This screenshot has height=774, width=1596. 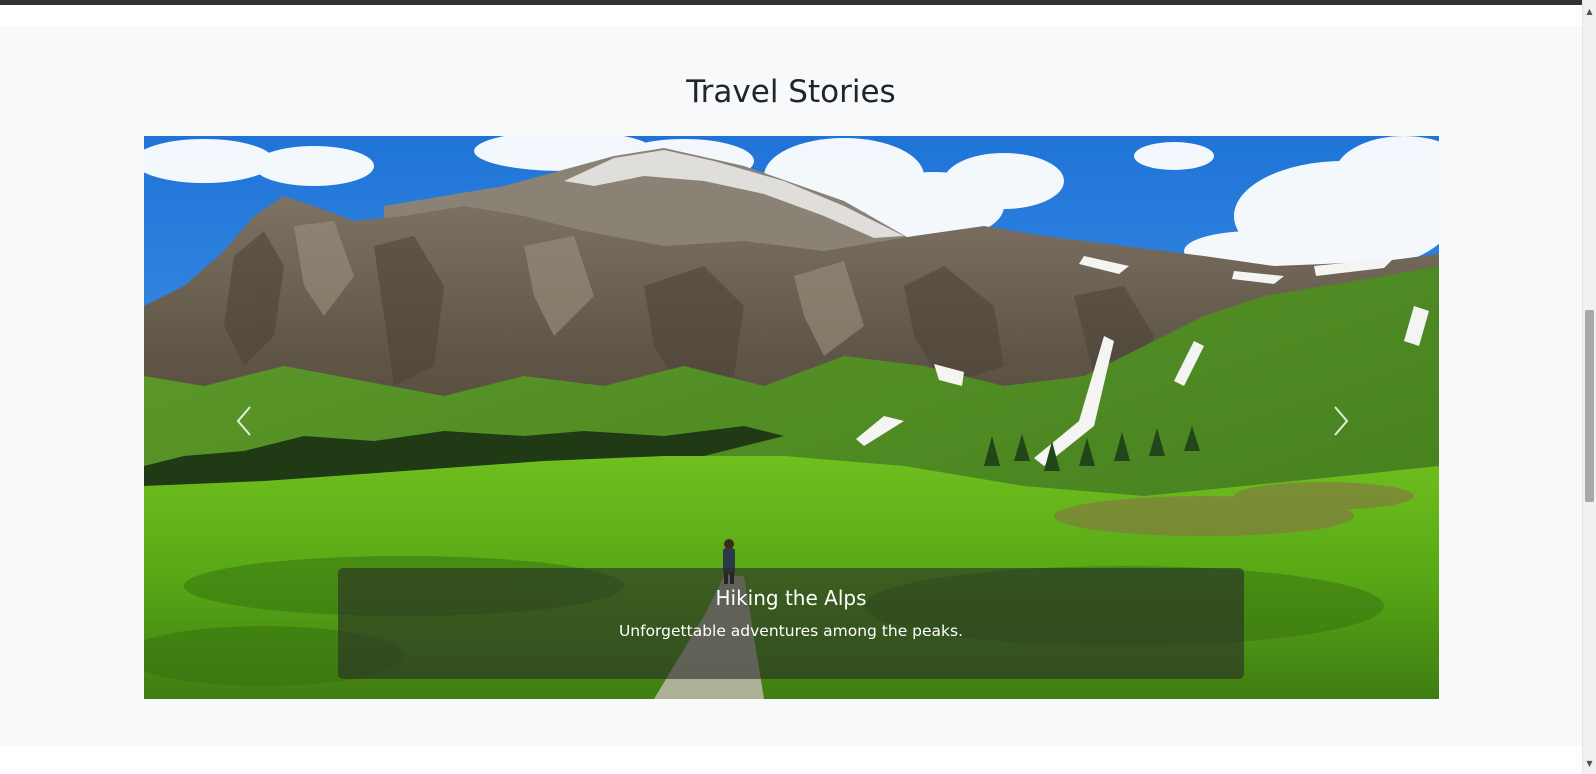 What do you see at coordinates (791, 92) in the screenshot?
I see `section-title: Travel Stories` at bounding box center [791, 92].